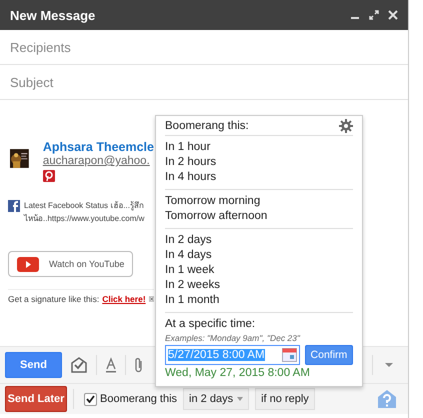  What do you see at coordinates (84, 219) in the screenshot?
I see `status-text: ไหน้อ..https://www.youtube.com/w` at bounding box center [84, 219].